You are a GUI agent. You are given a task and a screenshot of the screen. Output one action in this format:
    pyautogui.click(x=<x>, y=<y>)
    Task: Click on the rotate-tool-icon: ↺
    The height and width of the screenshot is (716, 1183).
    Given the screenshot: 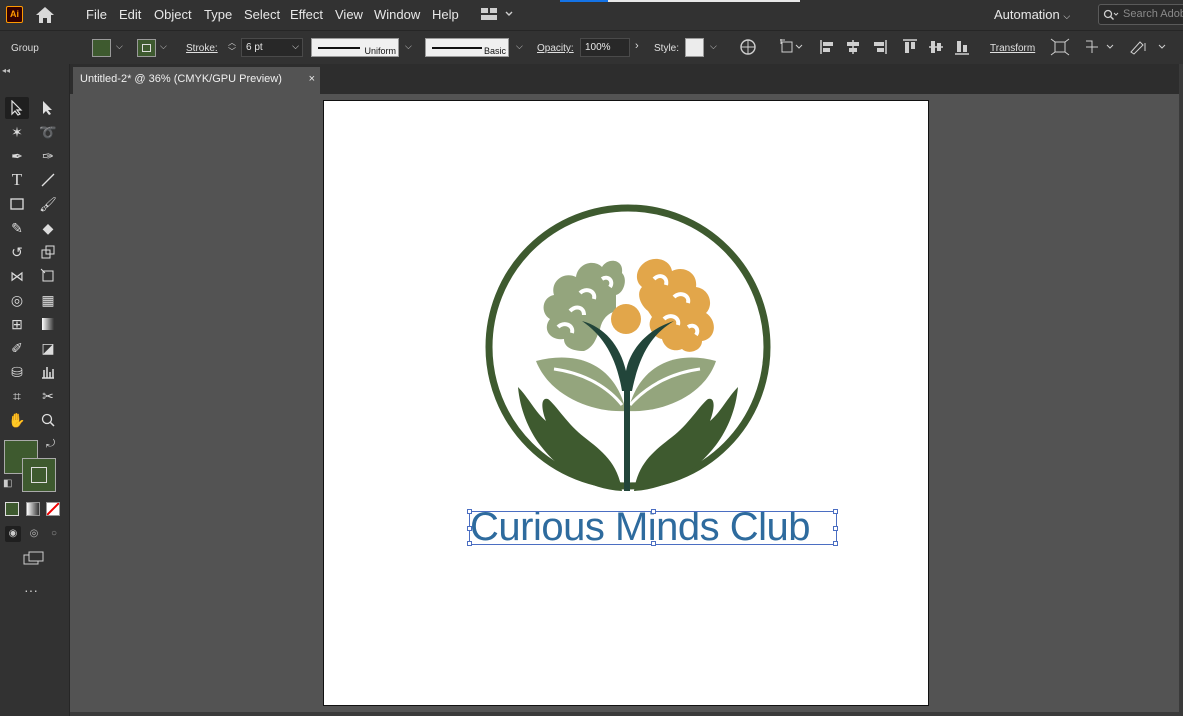 What is the action you would take?
    pyautogui.click(x=17, y=252)
    